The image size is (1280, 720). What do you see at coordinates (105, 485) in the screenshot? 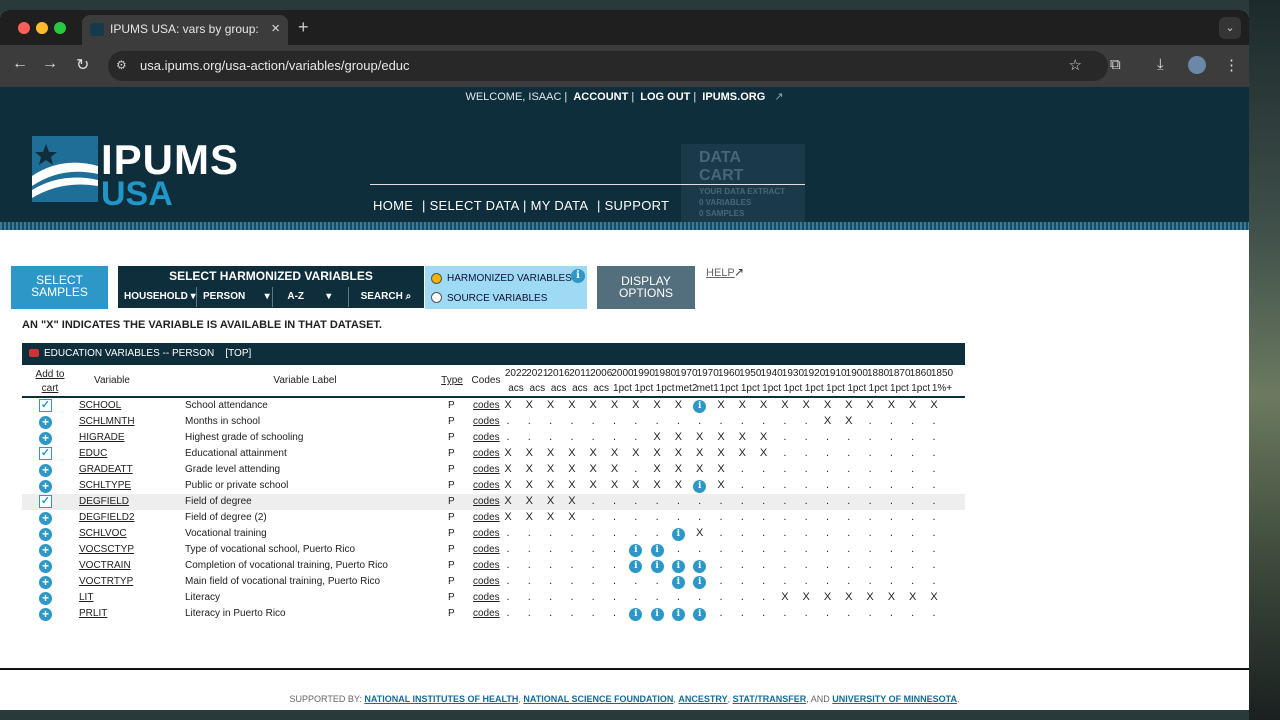
I see `variable-name-link: SCHLTYPE` at bounding box center [105, 485].